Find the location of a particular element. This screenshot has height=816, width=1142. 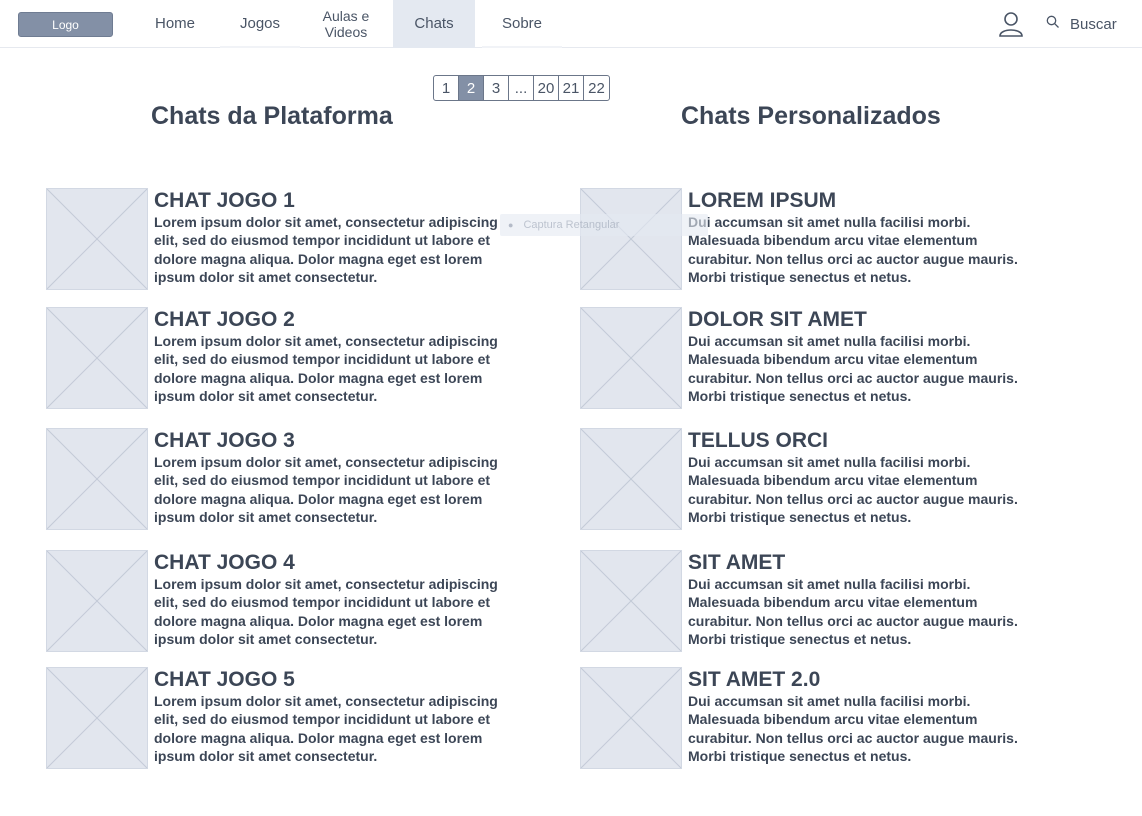

nav-home-label: Home is located at coordinates (174, 23).